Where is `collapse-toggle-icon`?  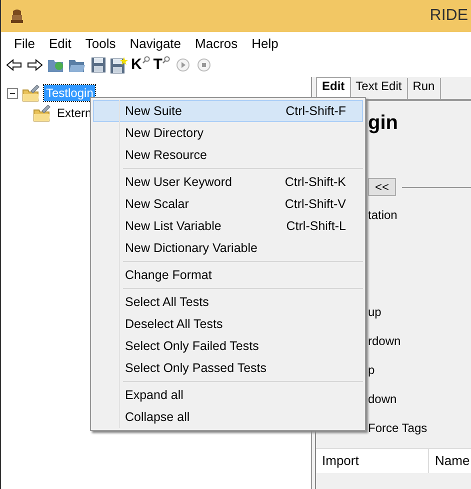 collapse-toggle-icon is located at coordinates (12, 93).